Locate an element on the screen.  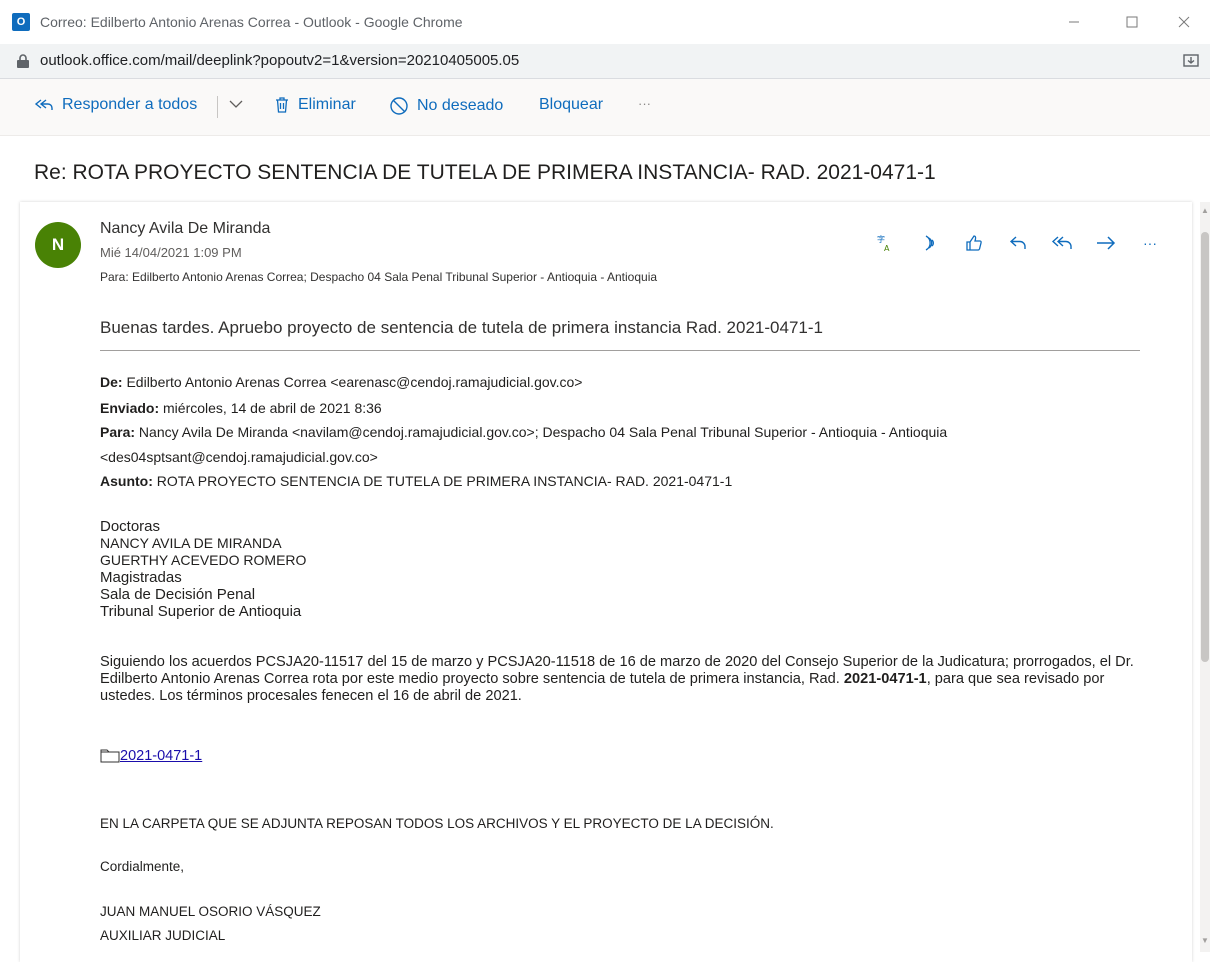
message-actions: 字 A ··· is located at coordinates (1029, 243).